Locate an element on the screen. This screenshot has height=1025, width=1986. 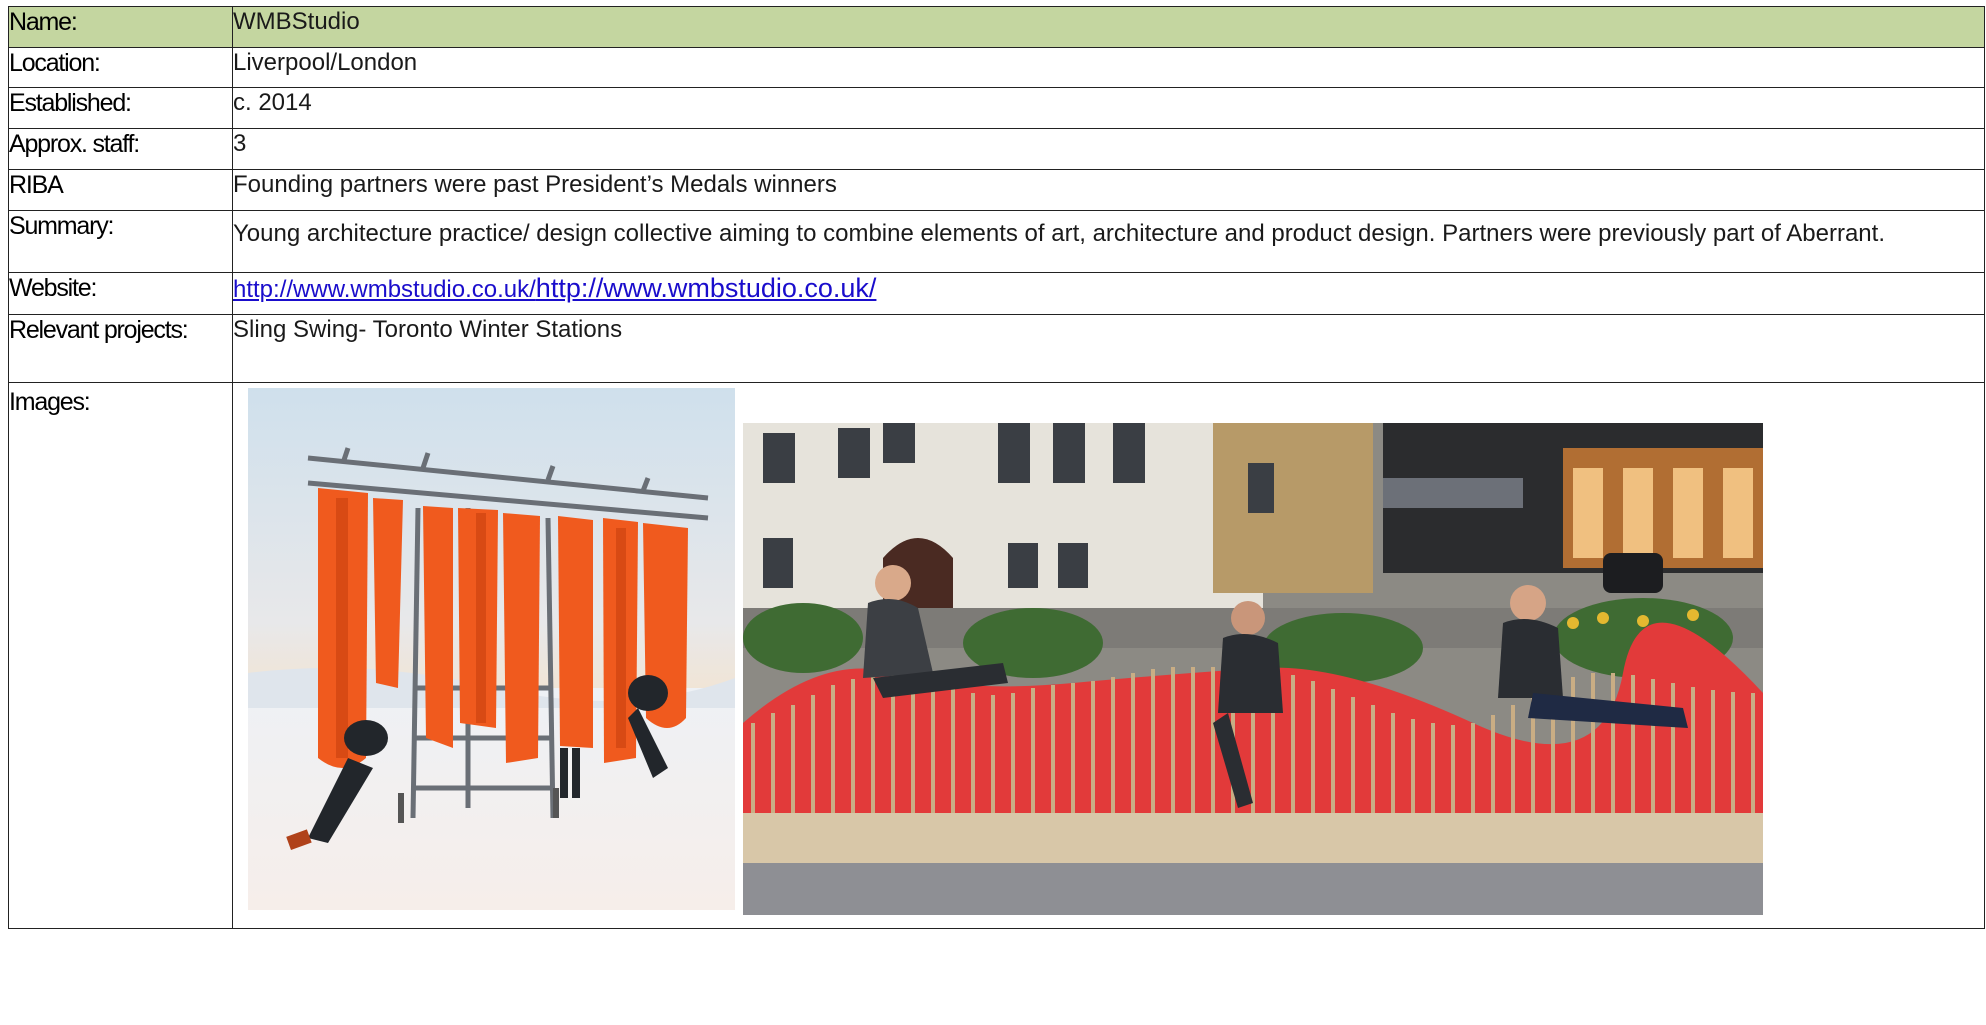
sling-swing-image is located at coordinates (491, 649).